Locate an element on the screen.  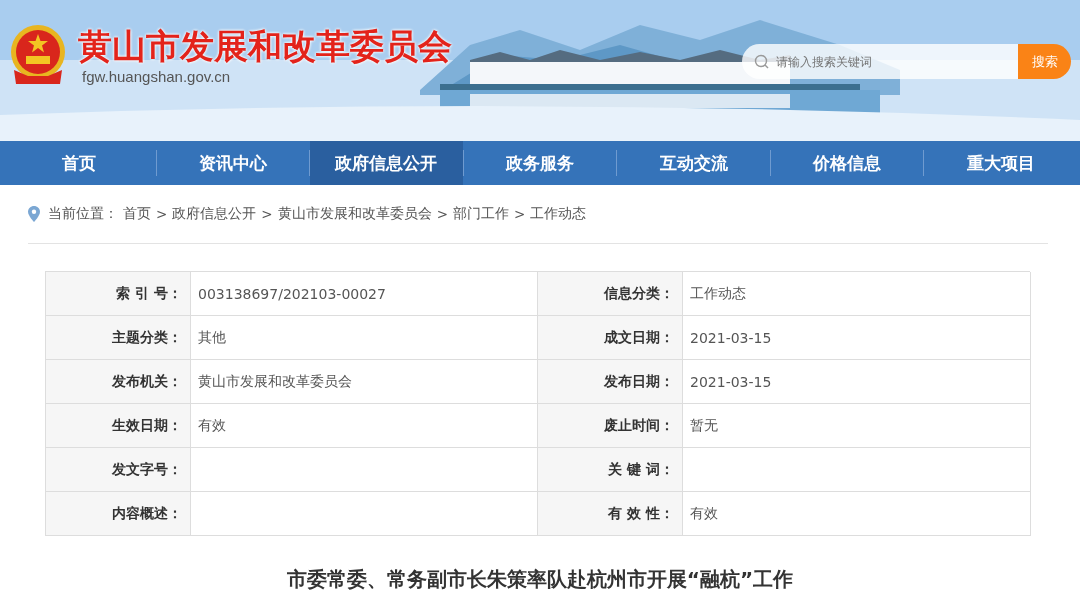
breadcrumb-prefix: 当前位置： is located at coordinates (83, 214).